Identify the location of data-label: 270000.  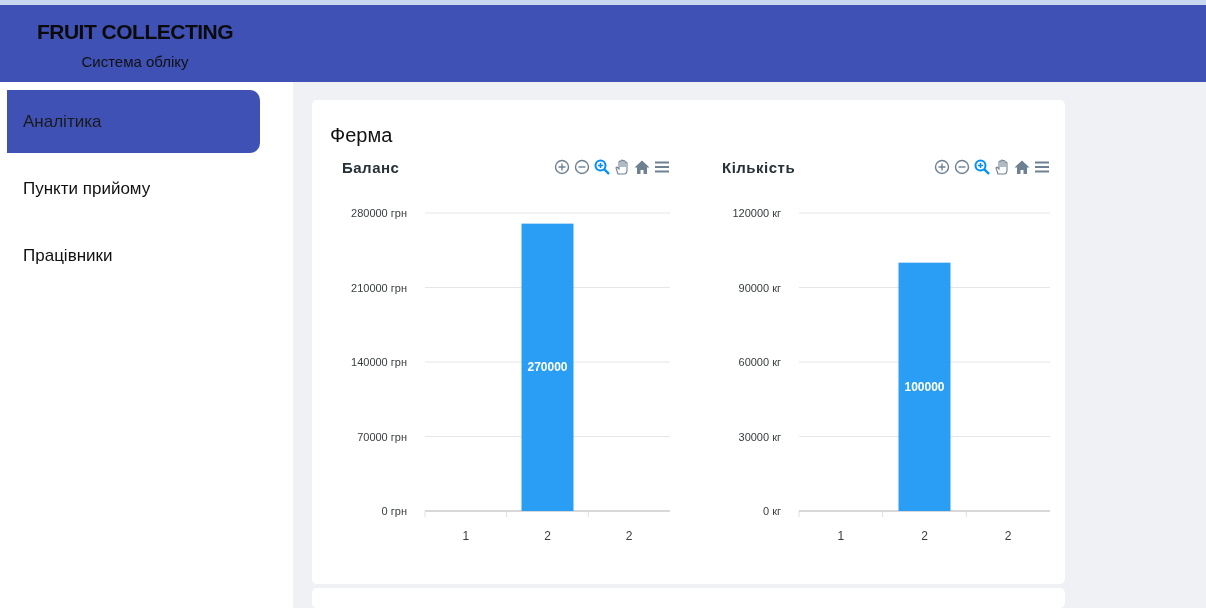
(547, 367).